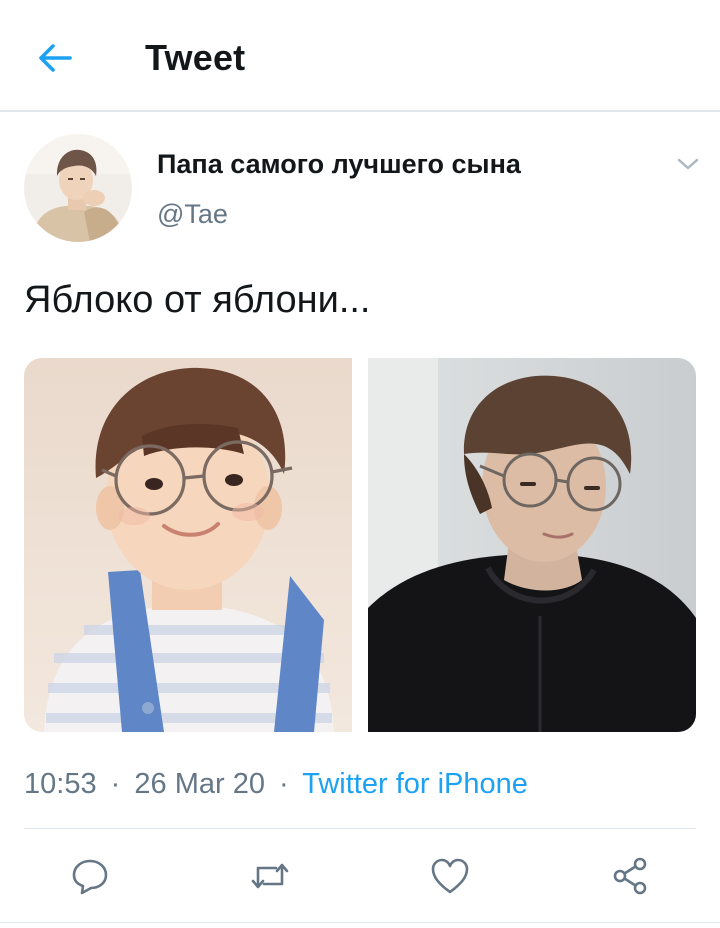 The height and width of the screenshot is (928, 720). I want to click on reply-button, so click(90, 876).